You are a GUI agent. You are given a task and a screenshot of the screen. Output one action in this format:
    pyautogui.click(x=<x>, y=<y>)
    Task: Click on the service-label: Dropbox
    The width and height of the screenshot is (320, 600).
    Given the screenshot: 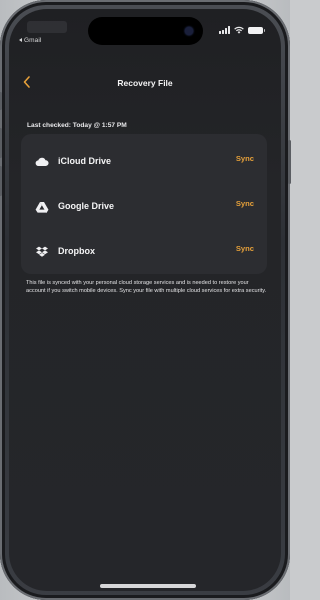 What is the action you would take?
    pyautogui.click(x=76, y=251)
    